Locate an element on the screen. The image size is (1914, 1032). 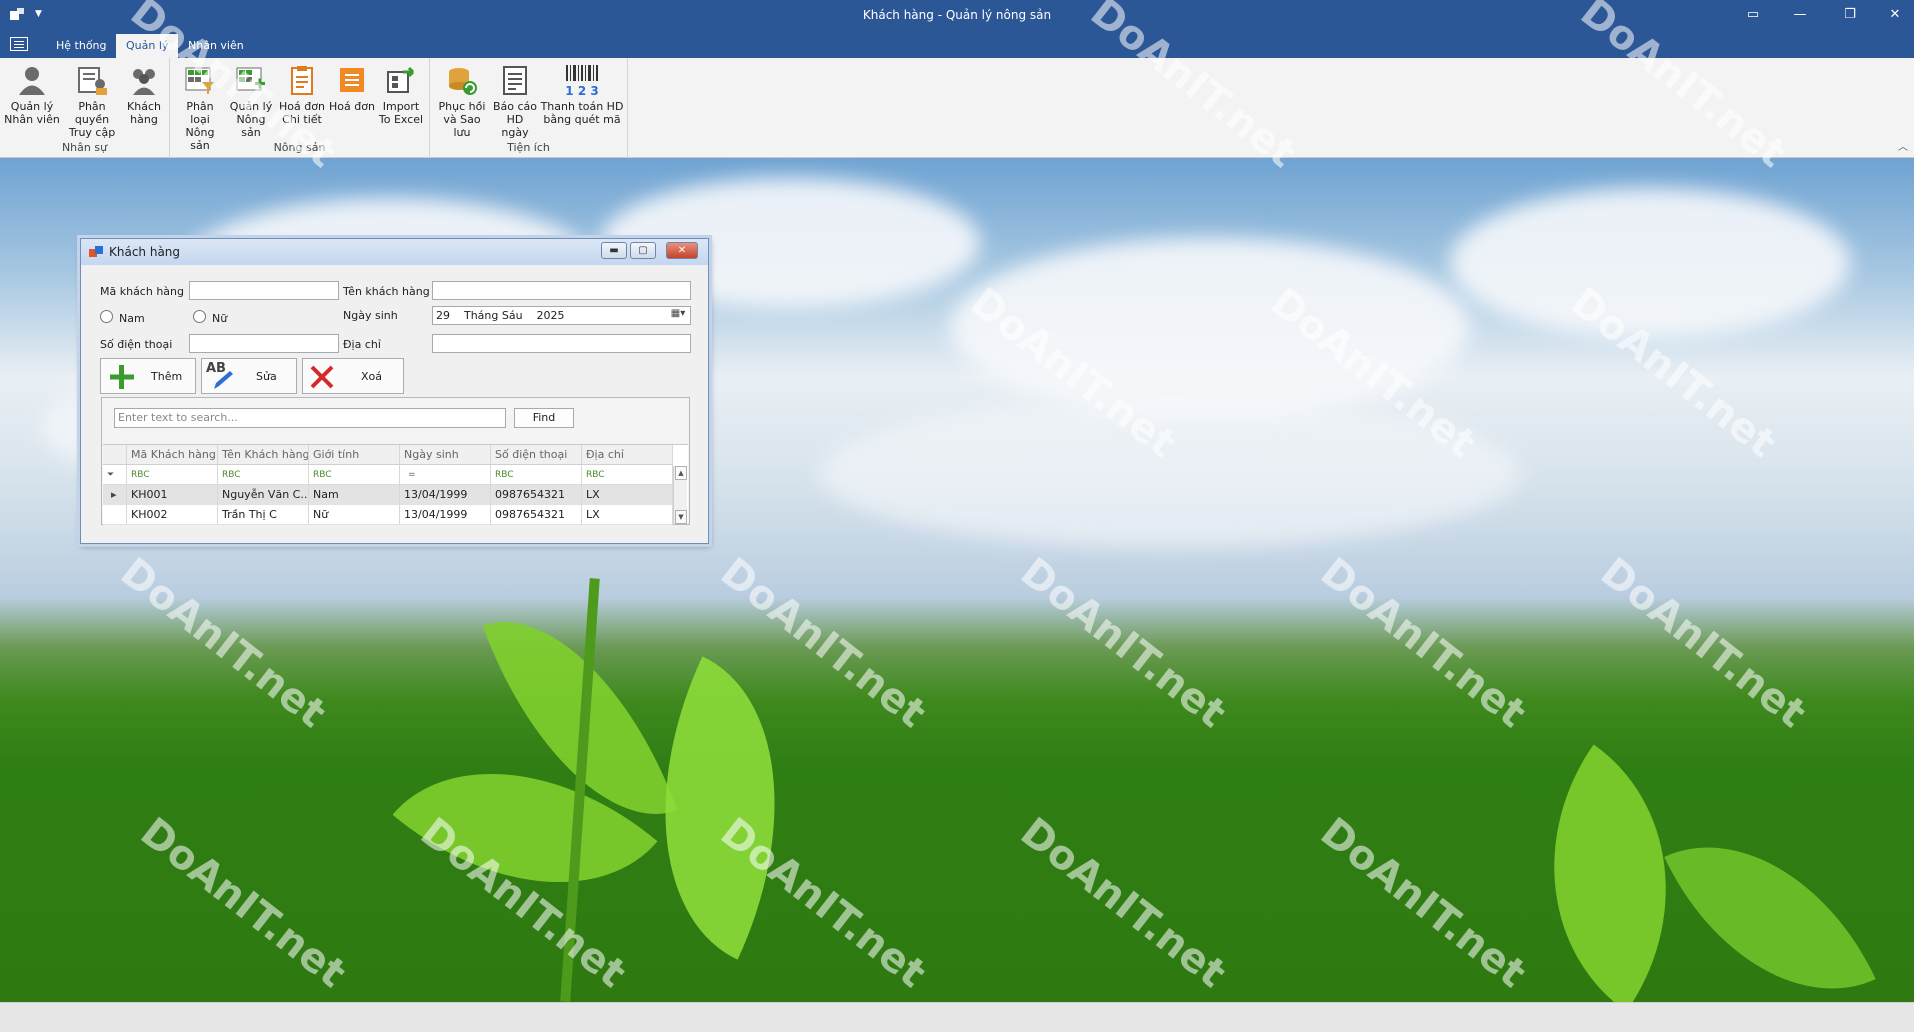
sua-button: AB Sửa is located at coordinates (249, 376).